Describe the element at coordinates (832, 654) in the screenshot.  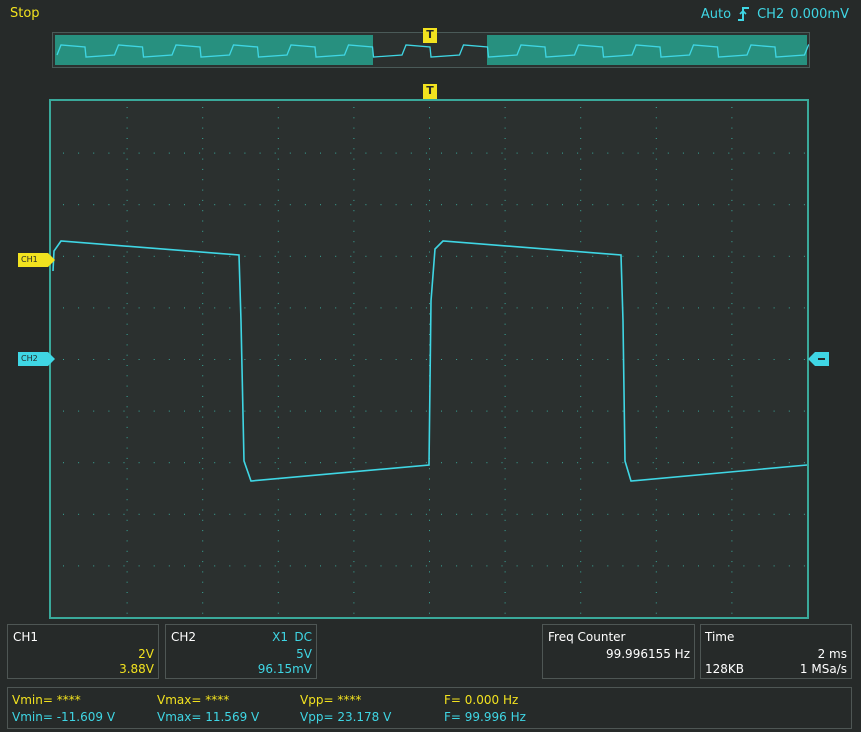
I see `timebase-value: 2 ms` at that location.